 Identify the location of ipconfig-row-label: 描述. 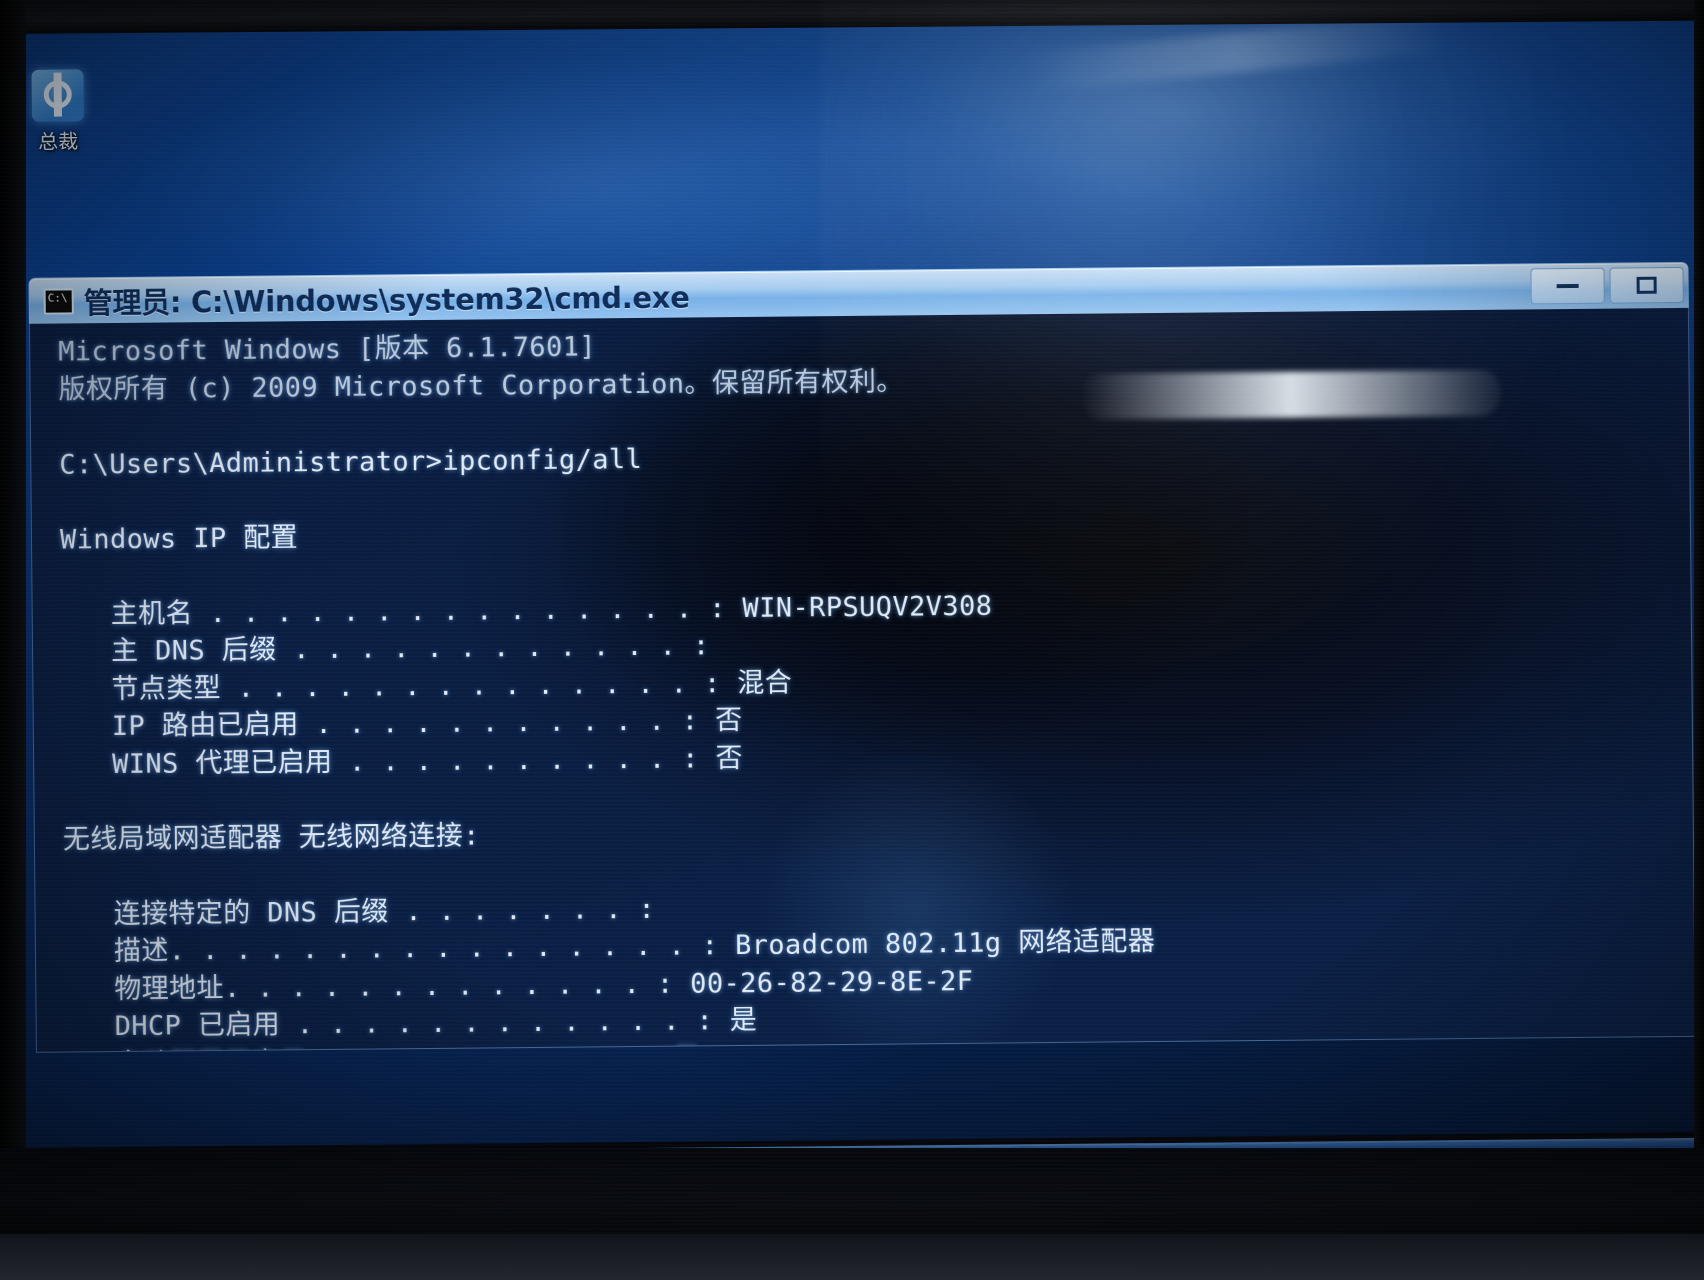
(116, 951).